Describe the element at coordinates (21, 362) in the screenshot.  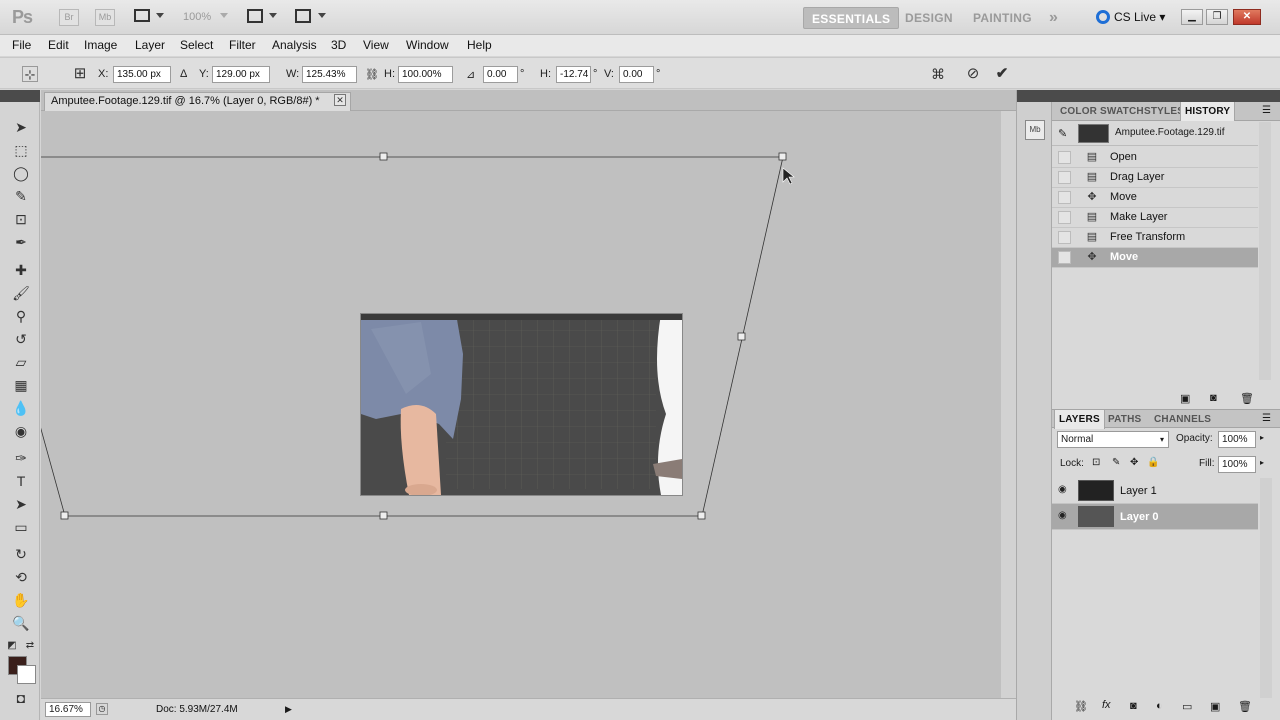
I see `eraser-tool-icon: ▱` at that location.